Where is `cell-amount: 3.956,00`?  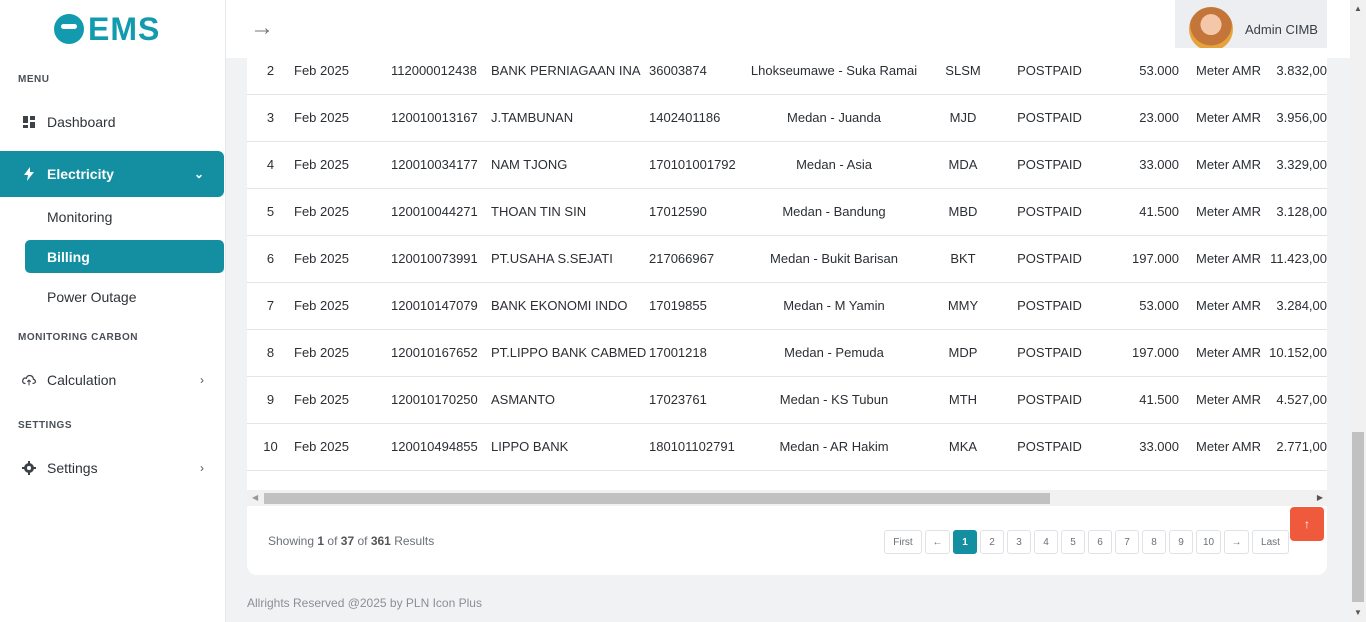
cell-amount: 3.956,00 is located at coordinates (1298, 118).